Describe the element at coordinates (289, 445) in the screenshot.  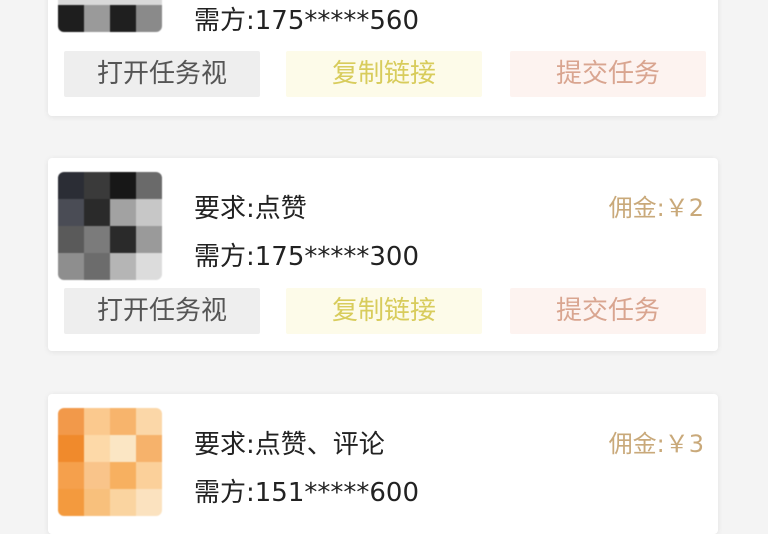
I see `task-requirement: 要求:点赞、评论` at that location.